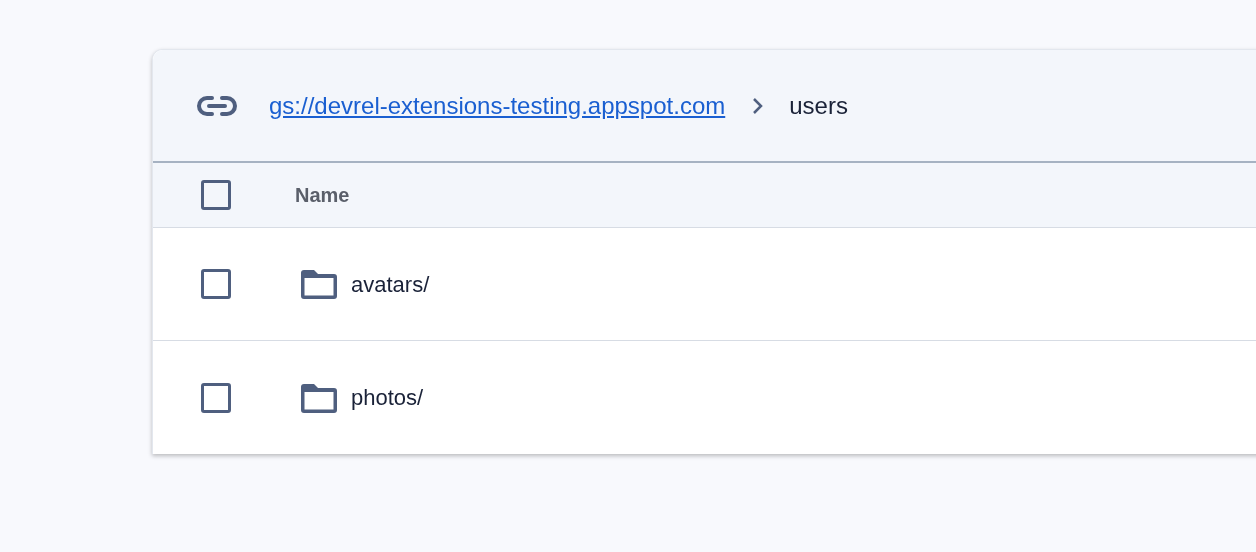  What do you see at coordinates (387, 398) in the screenshot?
I see `file-name: photos/` at bounding box center [387, 398].